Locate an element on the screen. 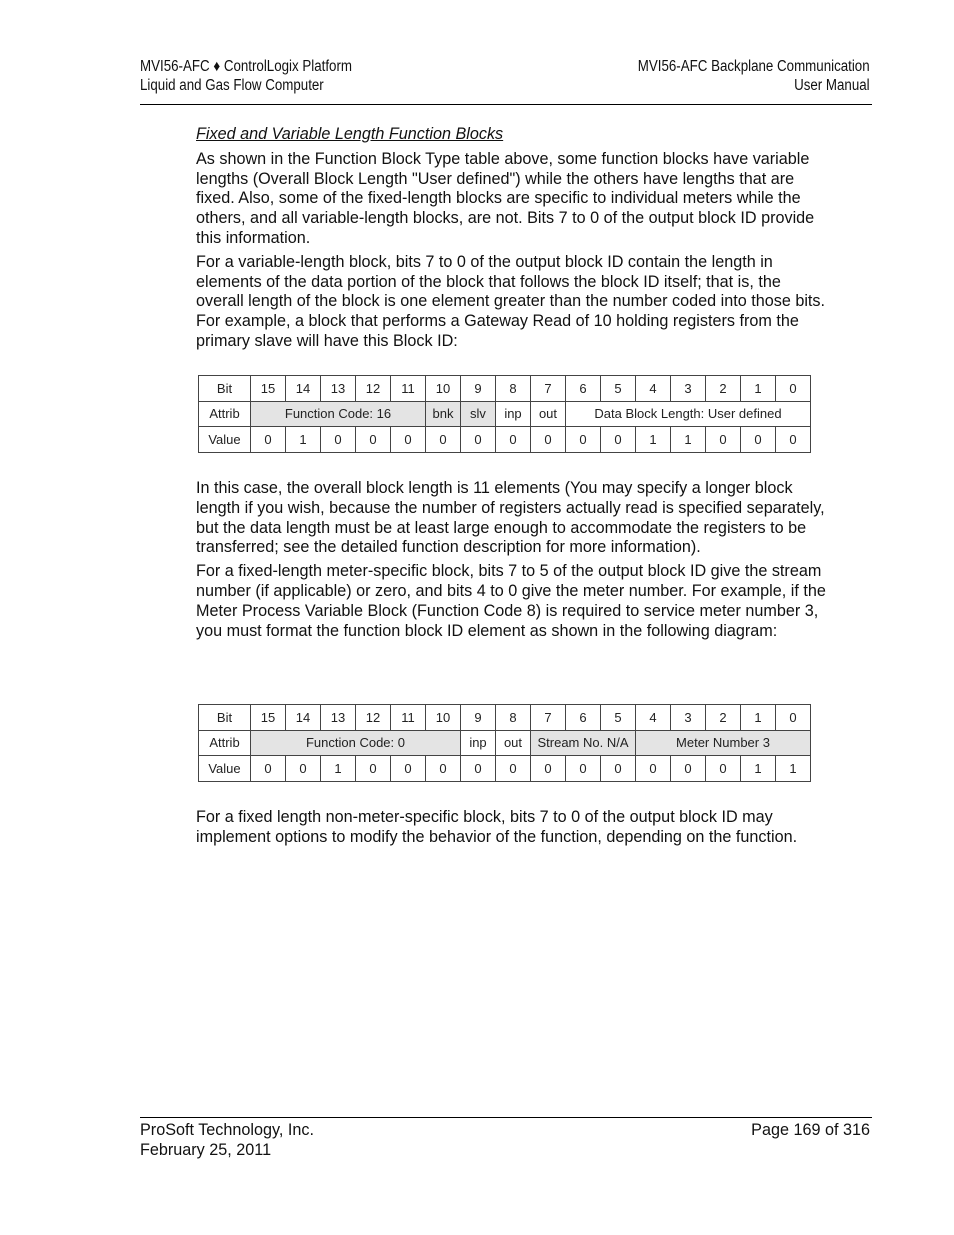  header-chapter-title: MVI56-AFC Backplane Communication is located at coordinates (754, 66).